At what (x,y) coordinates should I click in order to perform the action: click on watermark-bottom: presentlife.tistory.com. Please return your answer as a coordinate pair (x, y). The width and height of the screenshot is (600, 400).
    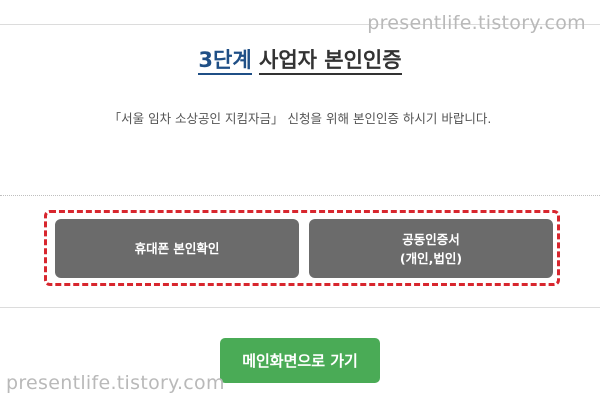
    Looking at the image, I should click on (115, 383).